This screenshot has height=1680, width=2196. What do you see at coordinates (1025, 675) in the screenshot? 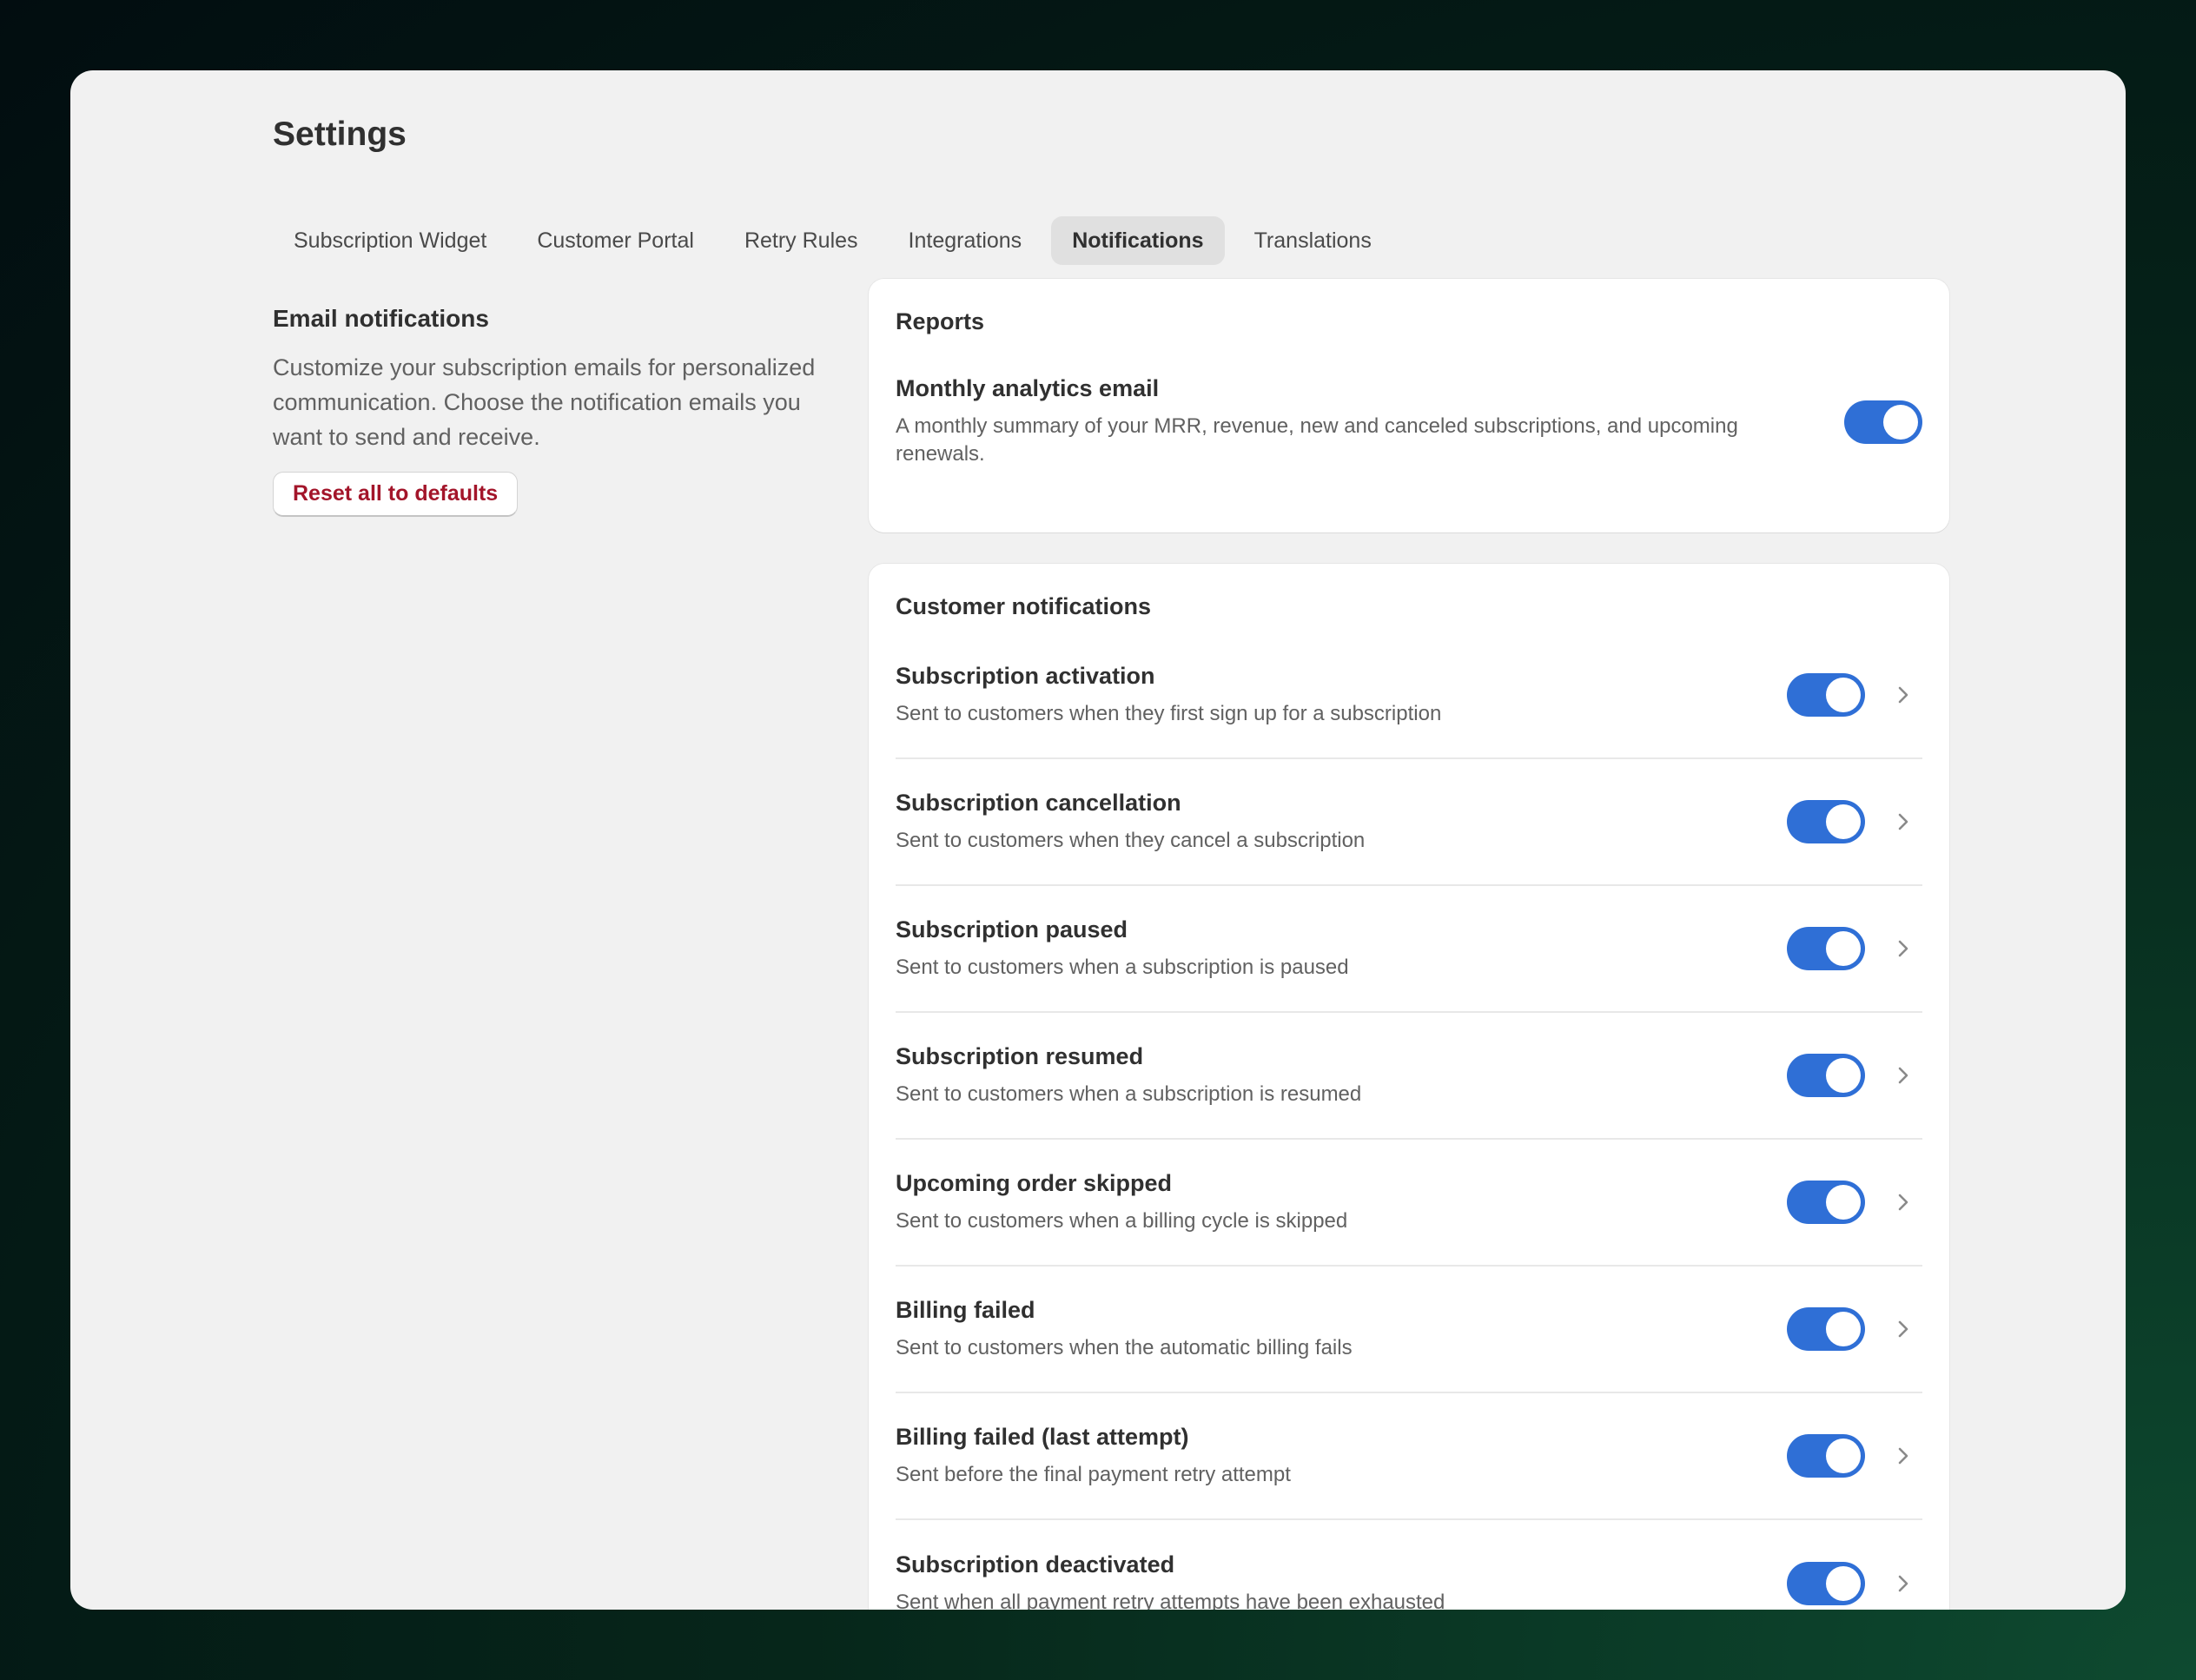
I see `notification-row-title: Subscription activation` at bounding box center [1025, 675].